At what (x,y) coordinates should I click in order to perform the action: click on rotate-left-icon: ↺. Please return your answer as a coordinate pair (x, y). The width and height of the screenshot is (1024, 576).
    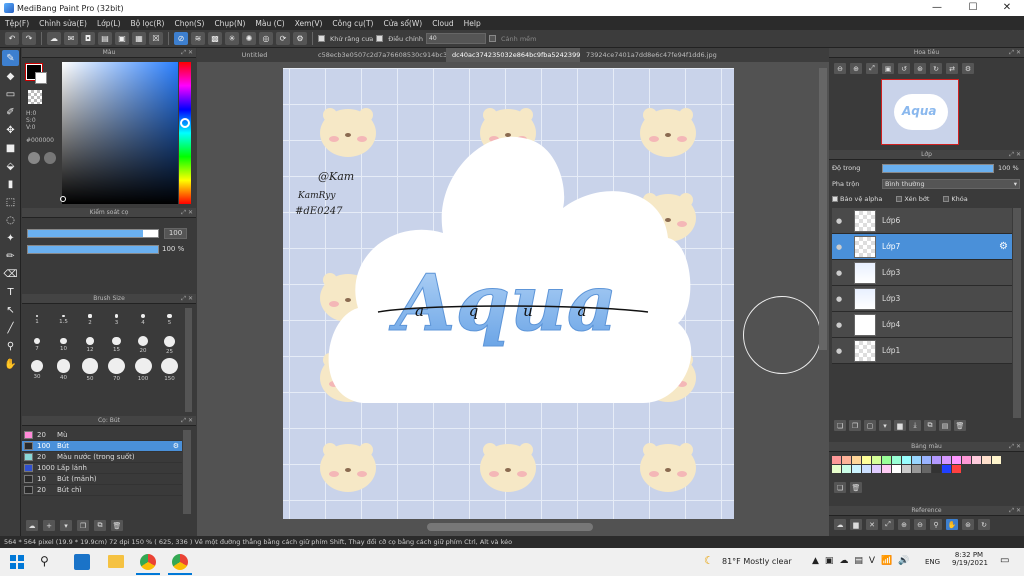
    Looking at the image, I should click on (904, 68).